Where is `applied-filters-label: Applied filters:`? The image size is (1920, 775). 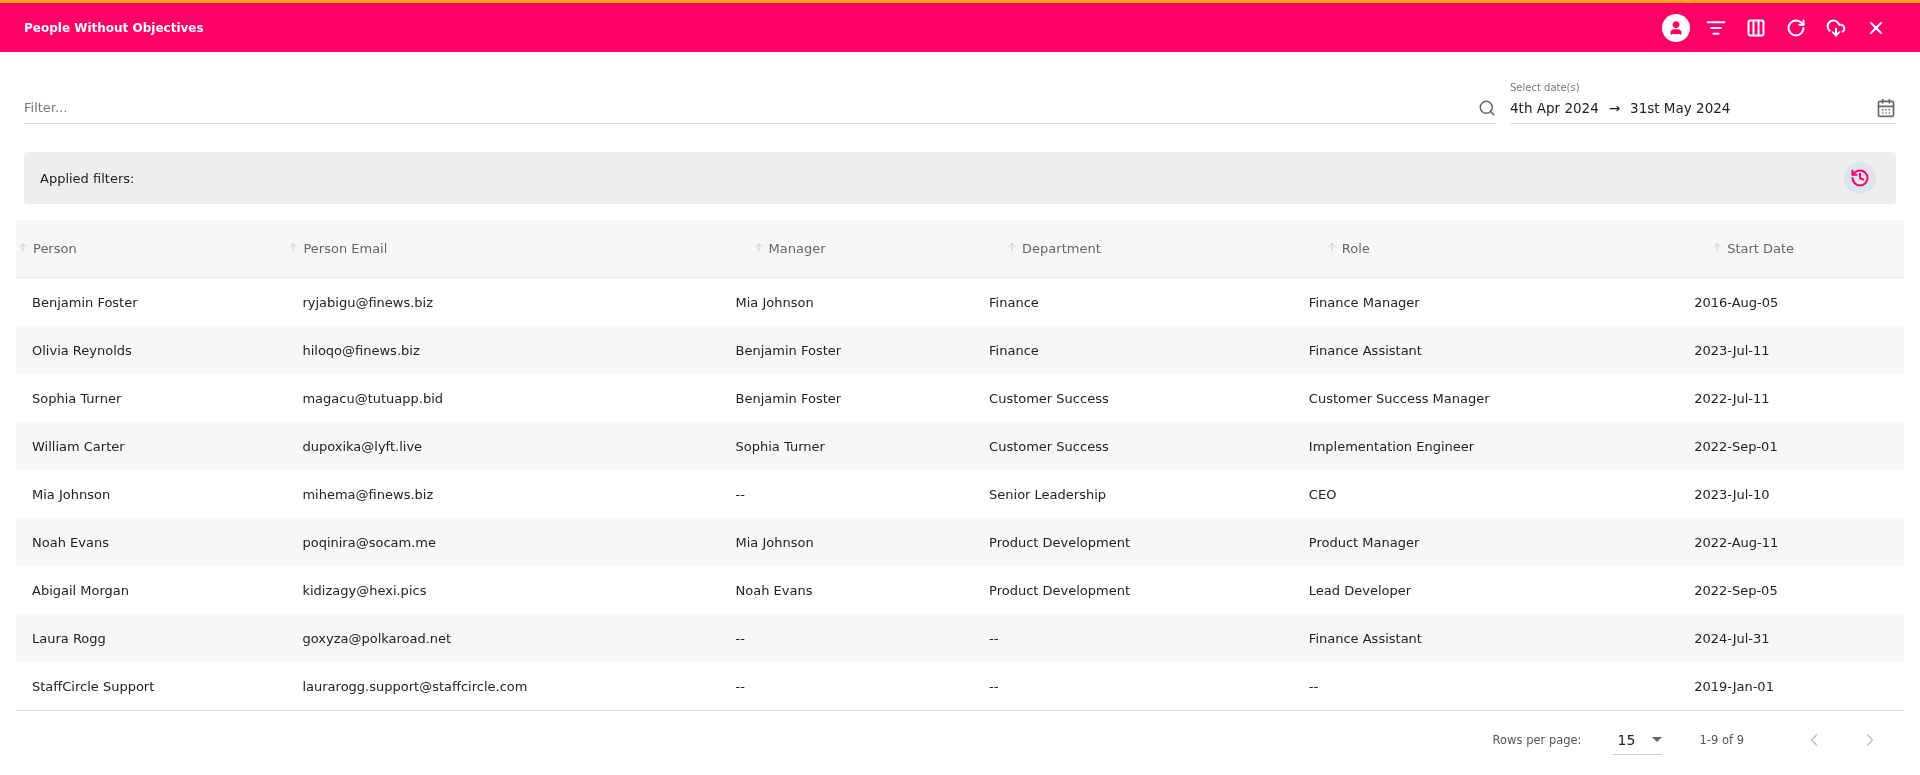 applied-filters-label: Applied filters: is located at coordinates (88, 178).